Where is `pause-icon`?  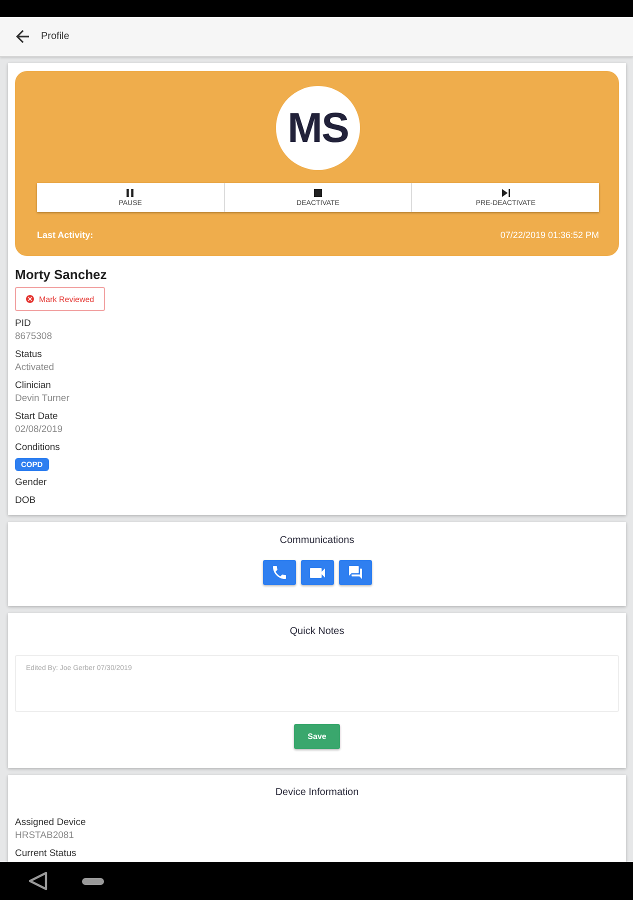 pause-icon is located at coordinates (130, 192).